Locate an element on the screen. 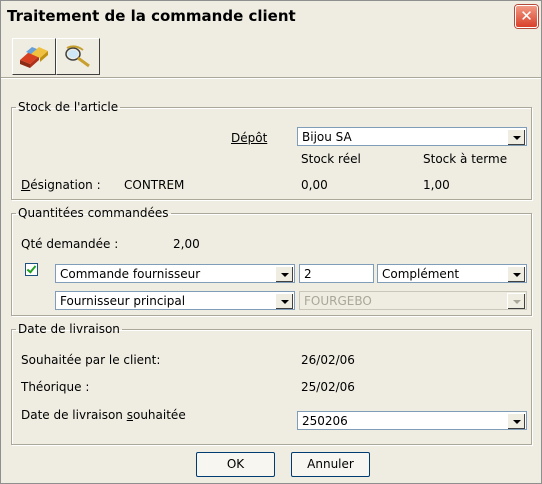 The width and height of the screenshot is (542, 484). ok-button: OK is located at coordinates (235, 464).